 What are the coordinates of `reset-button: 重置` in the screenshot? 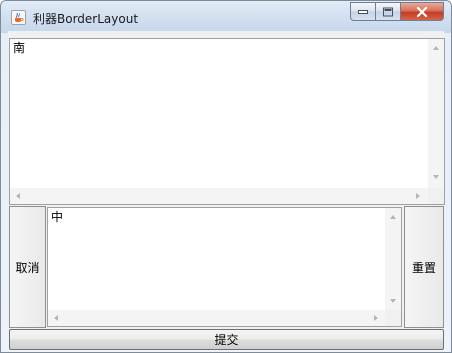 It's located at (424, 267).